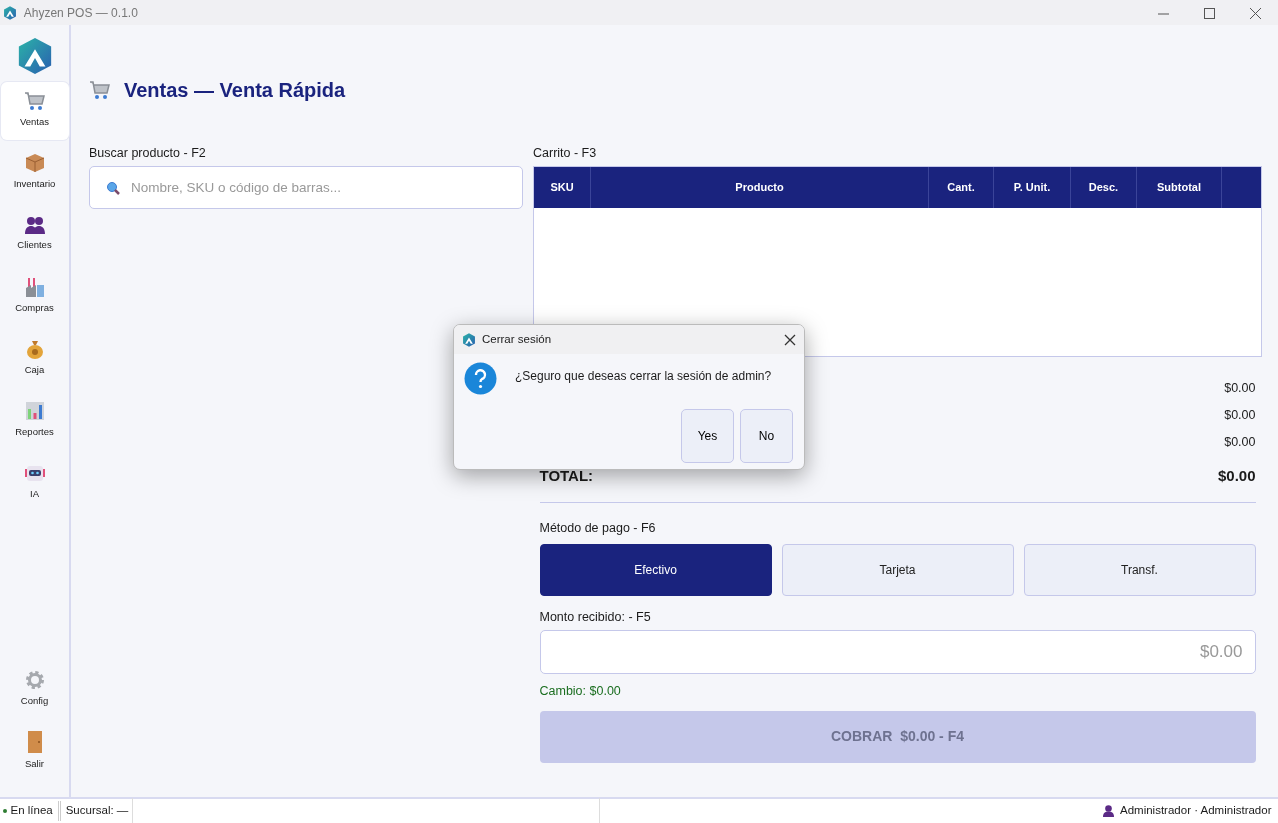  What do you see at coordinates (235, 90) in the screenshot?
I see `page-title: Ventas — Venta Rápida` at bounding box center [235, 90].